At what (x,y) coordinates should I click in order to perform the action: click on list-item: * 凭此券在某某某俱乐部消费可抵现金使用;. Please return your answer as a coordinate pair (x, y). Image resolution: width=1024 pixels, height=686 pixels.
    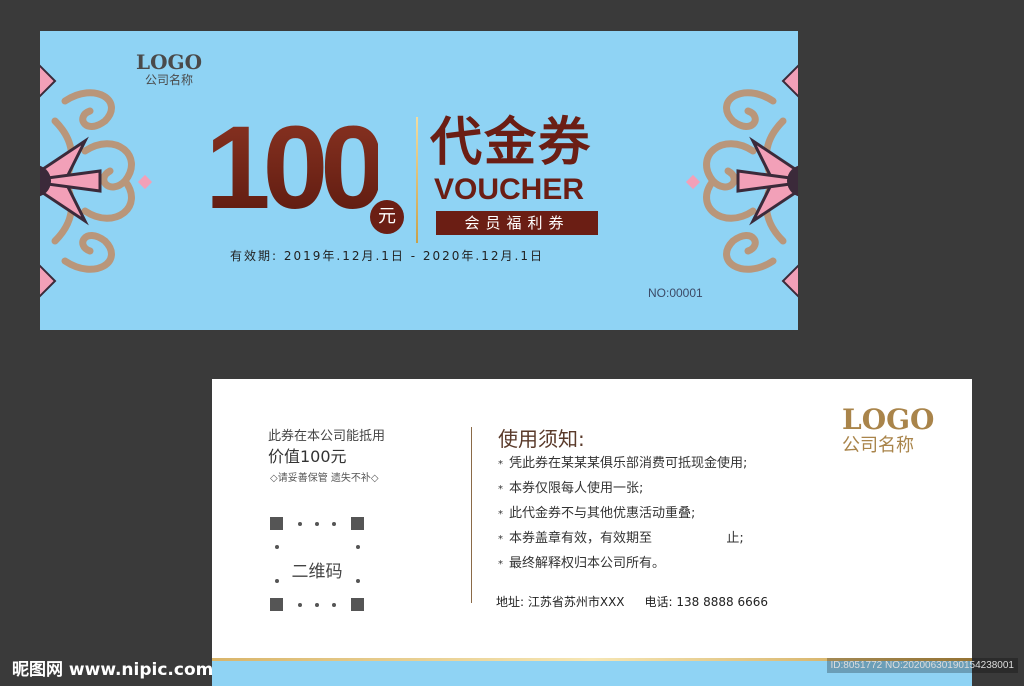
    Looking at the image, I should click on (623, 463).